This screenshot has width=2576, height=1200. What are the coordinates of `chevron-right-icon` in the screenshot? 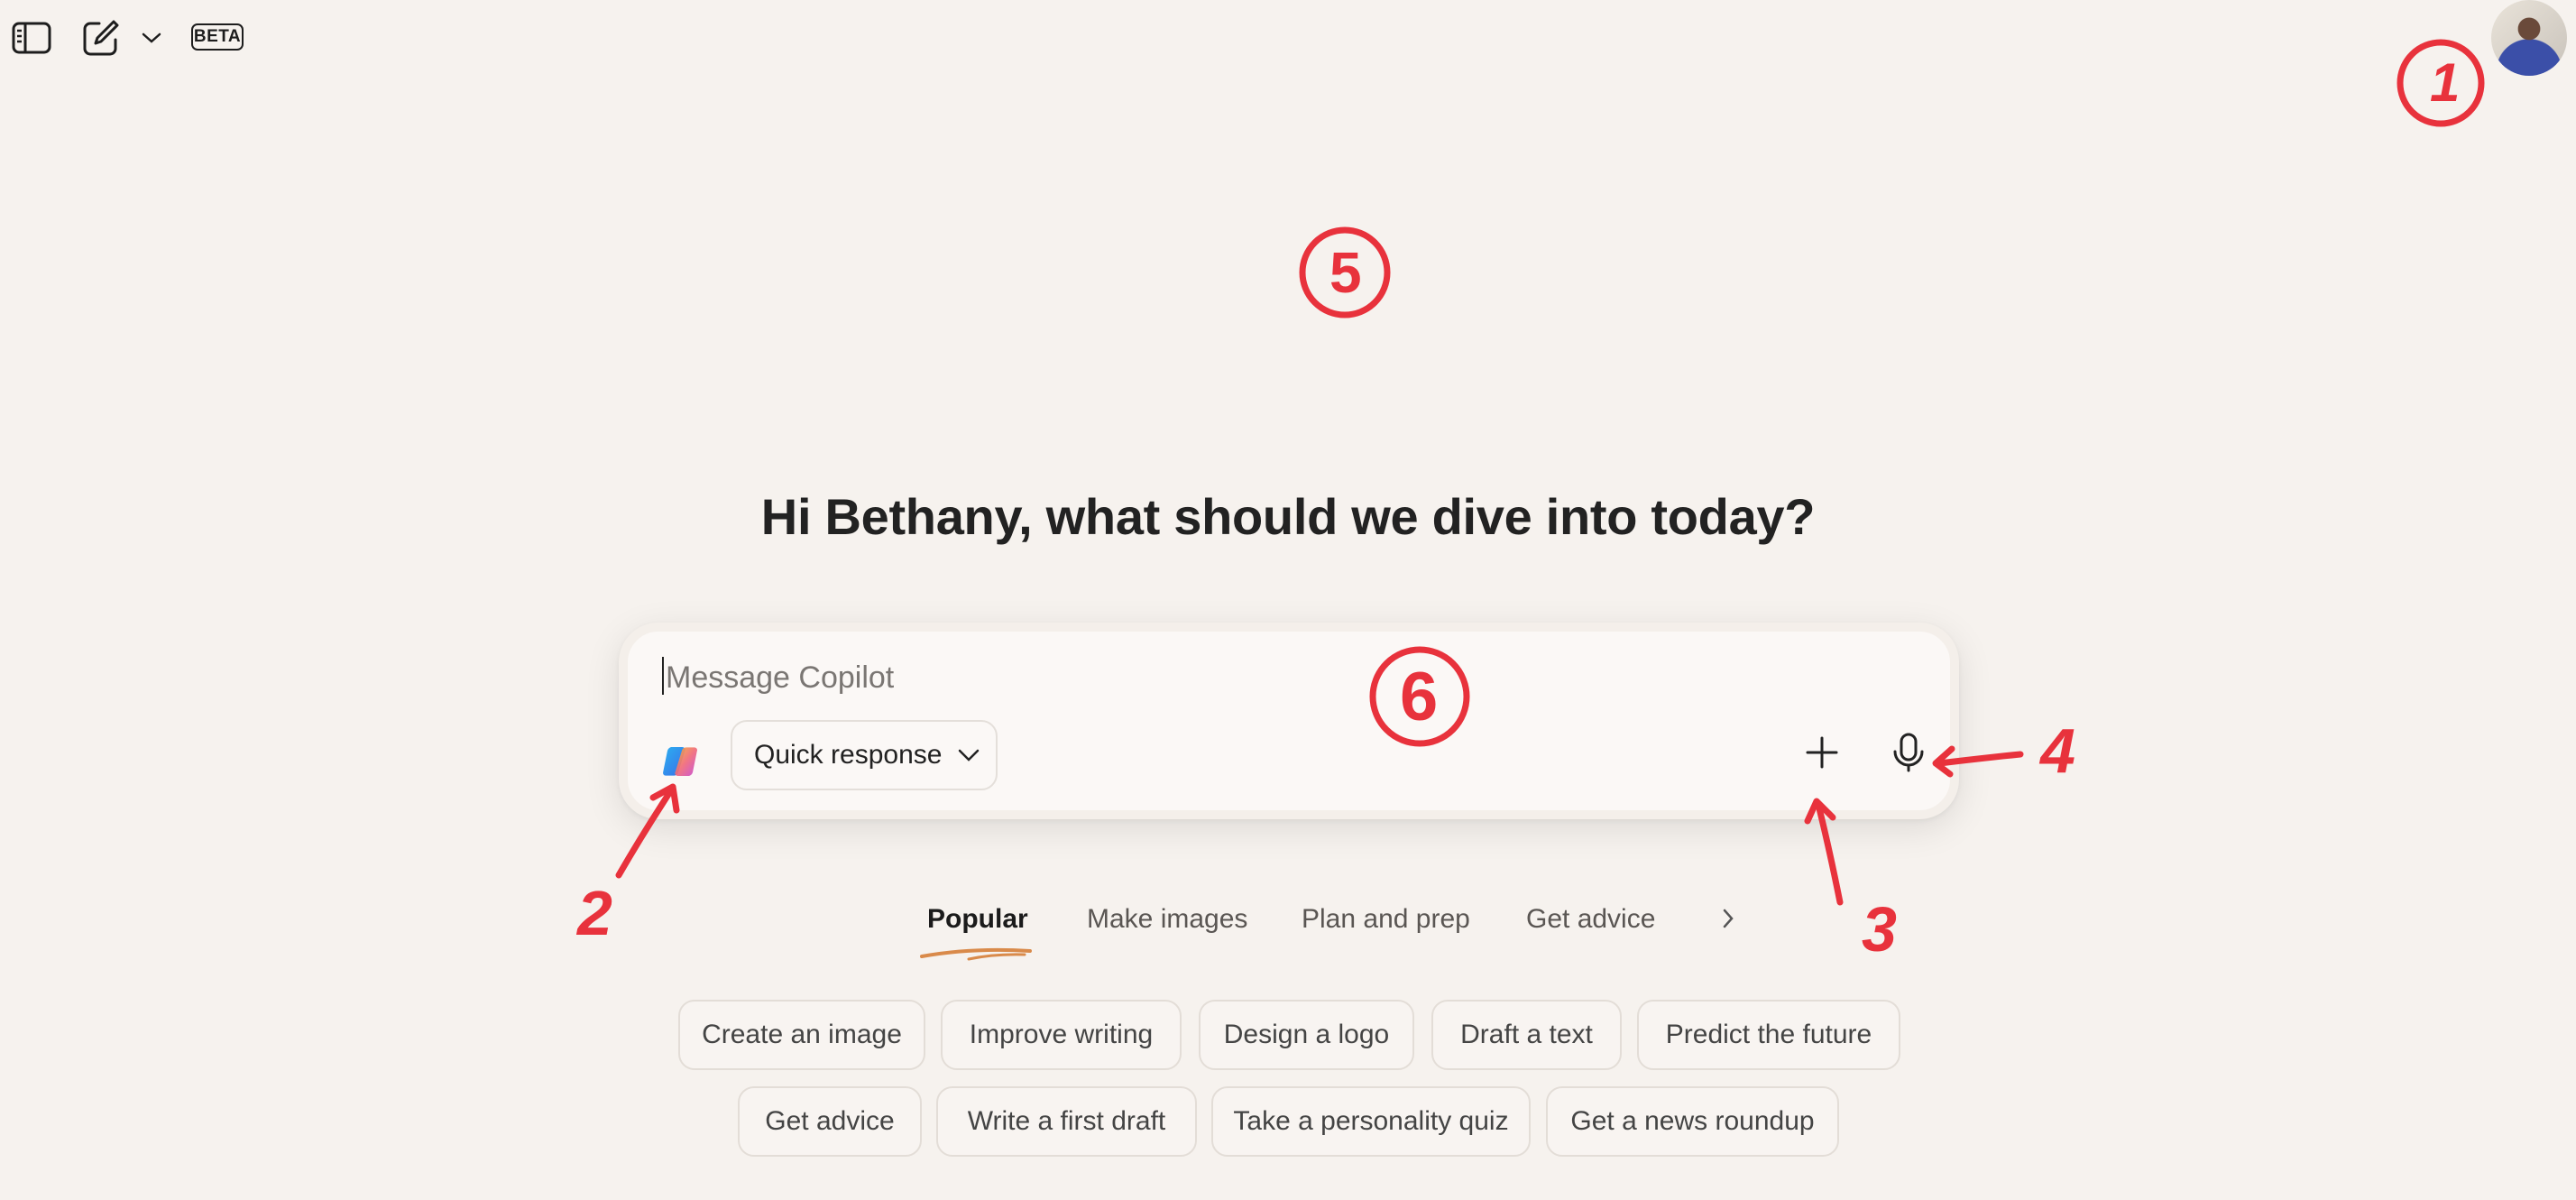 It's located at (1728, 918).